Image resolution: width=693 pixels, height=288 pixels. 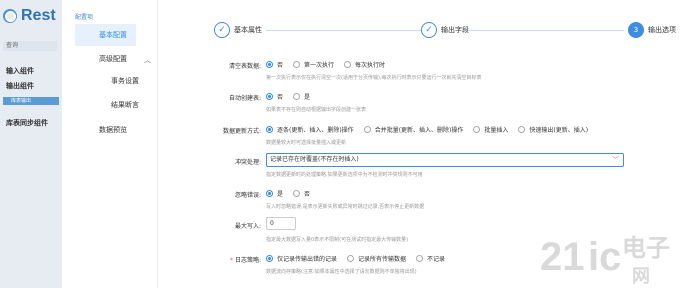 I want to click on option-label: 不记录, so click(x=436, y=259).